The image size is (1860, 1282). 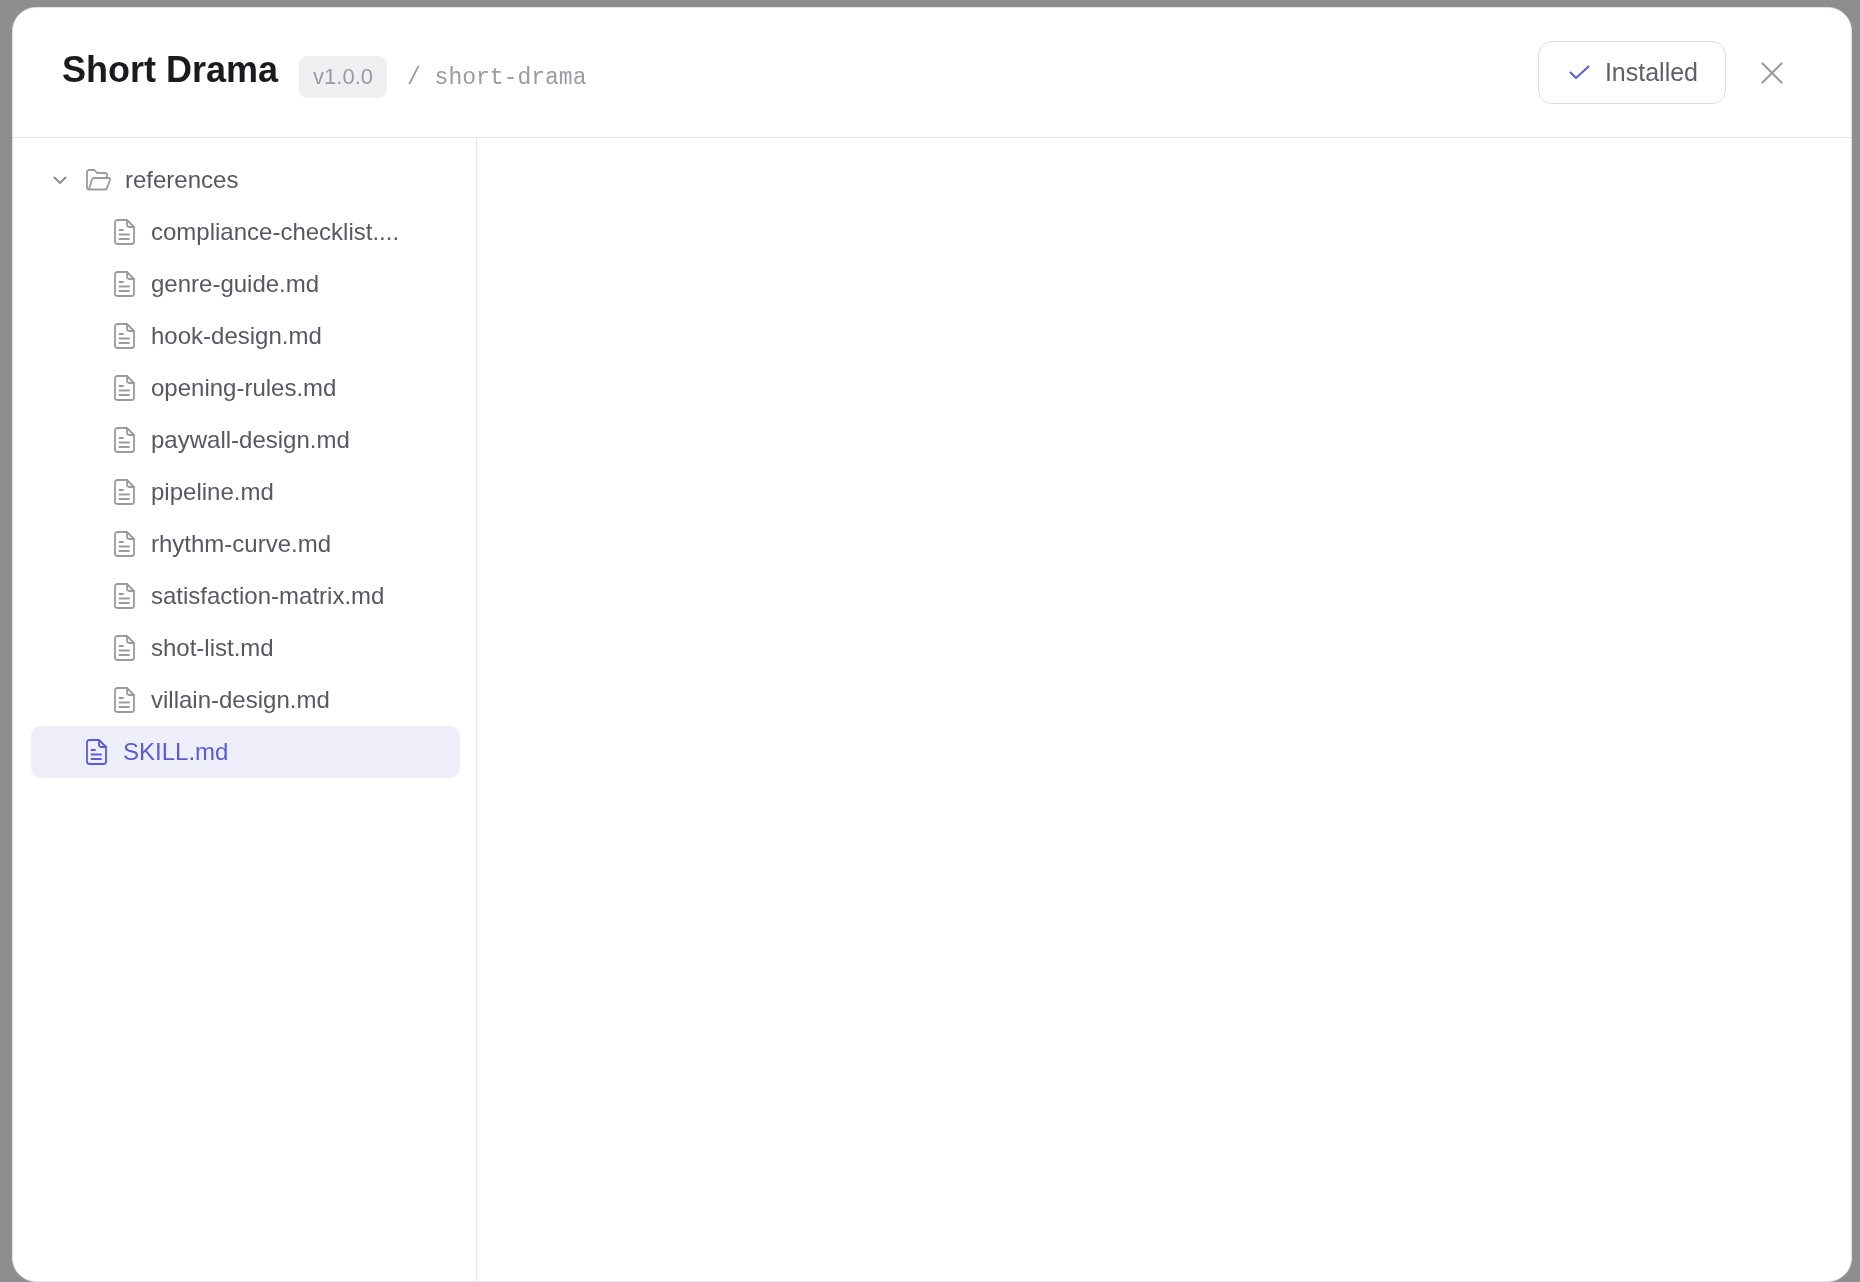 What do you see at coordinates (245, 388) in the screenshot?
I see `file-item: opening-rules.md` at bounding box center [245, 388].